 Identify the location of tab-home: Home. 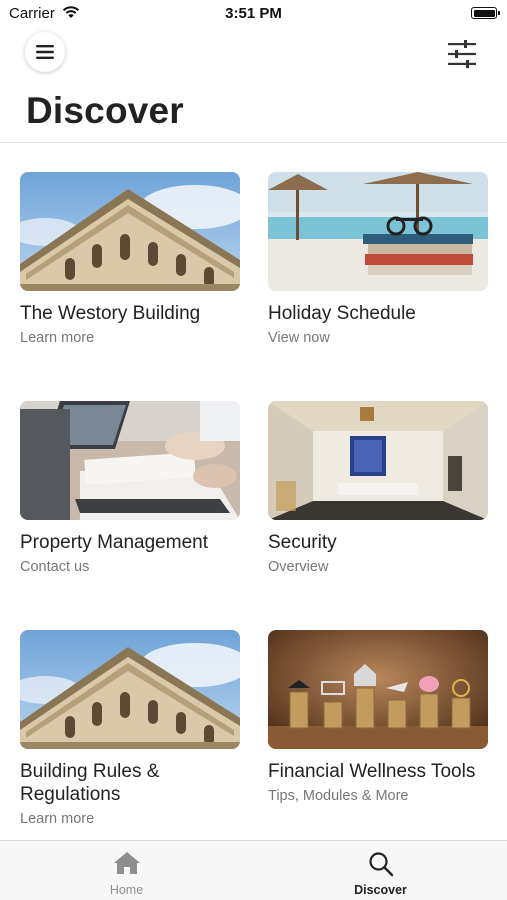
(126, 870).